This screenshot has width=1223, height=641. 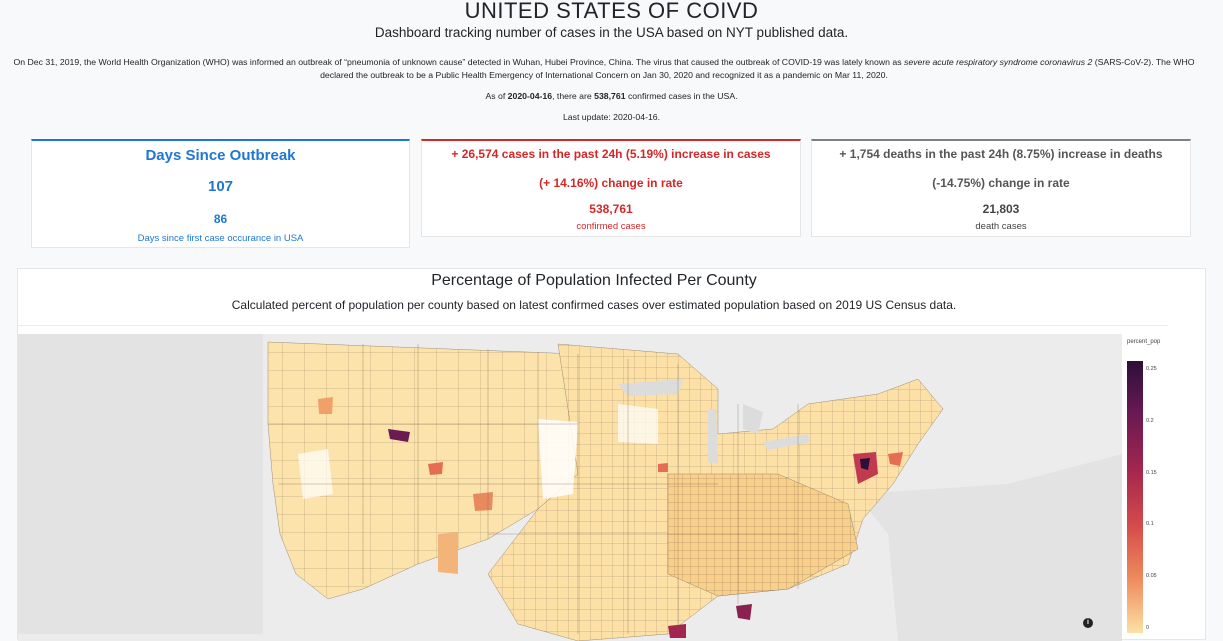 What do you see at coordinates (1144, 342) in the screenshot?
I see `legend-title: percent_pop` at bounding box center [1144, 342].